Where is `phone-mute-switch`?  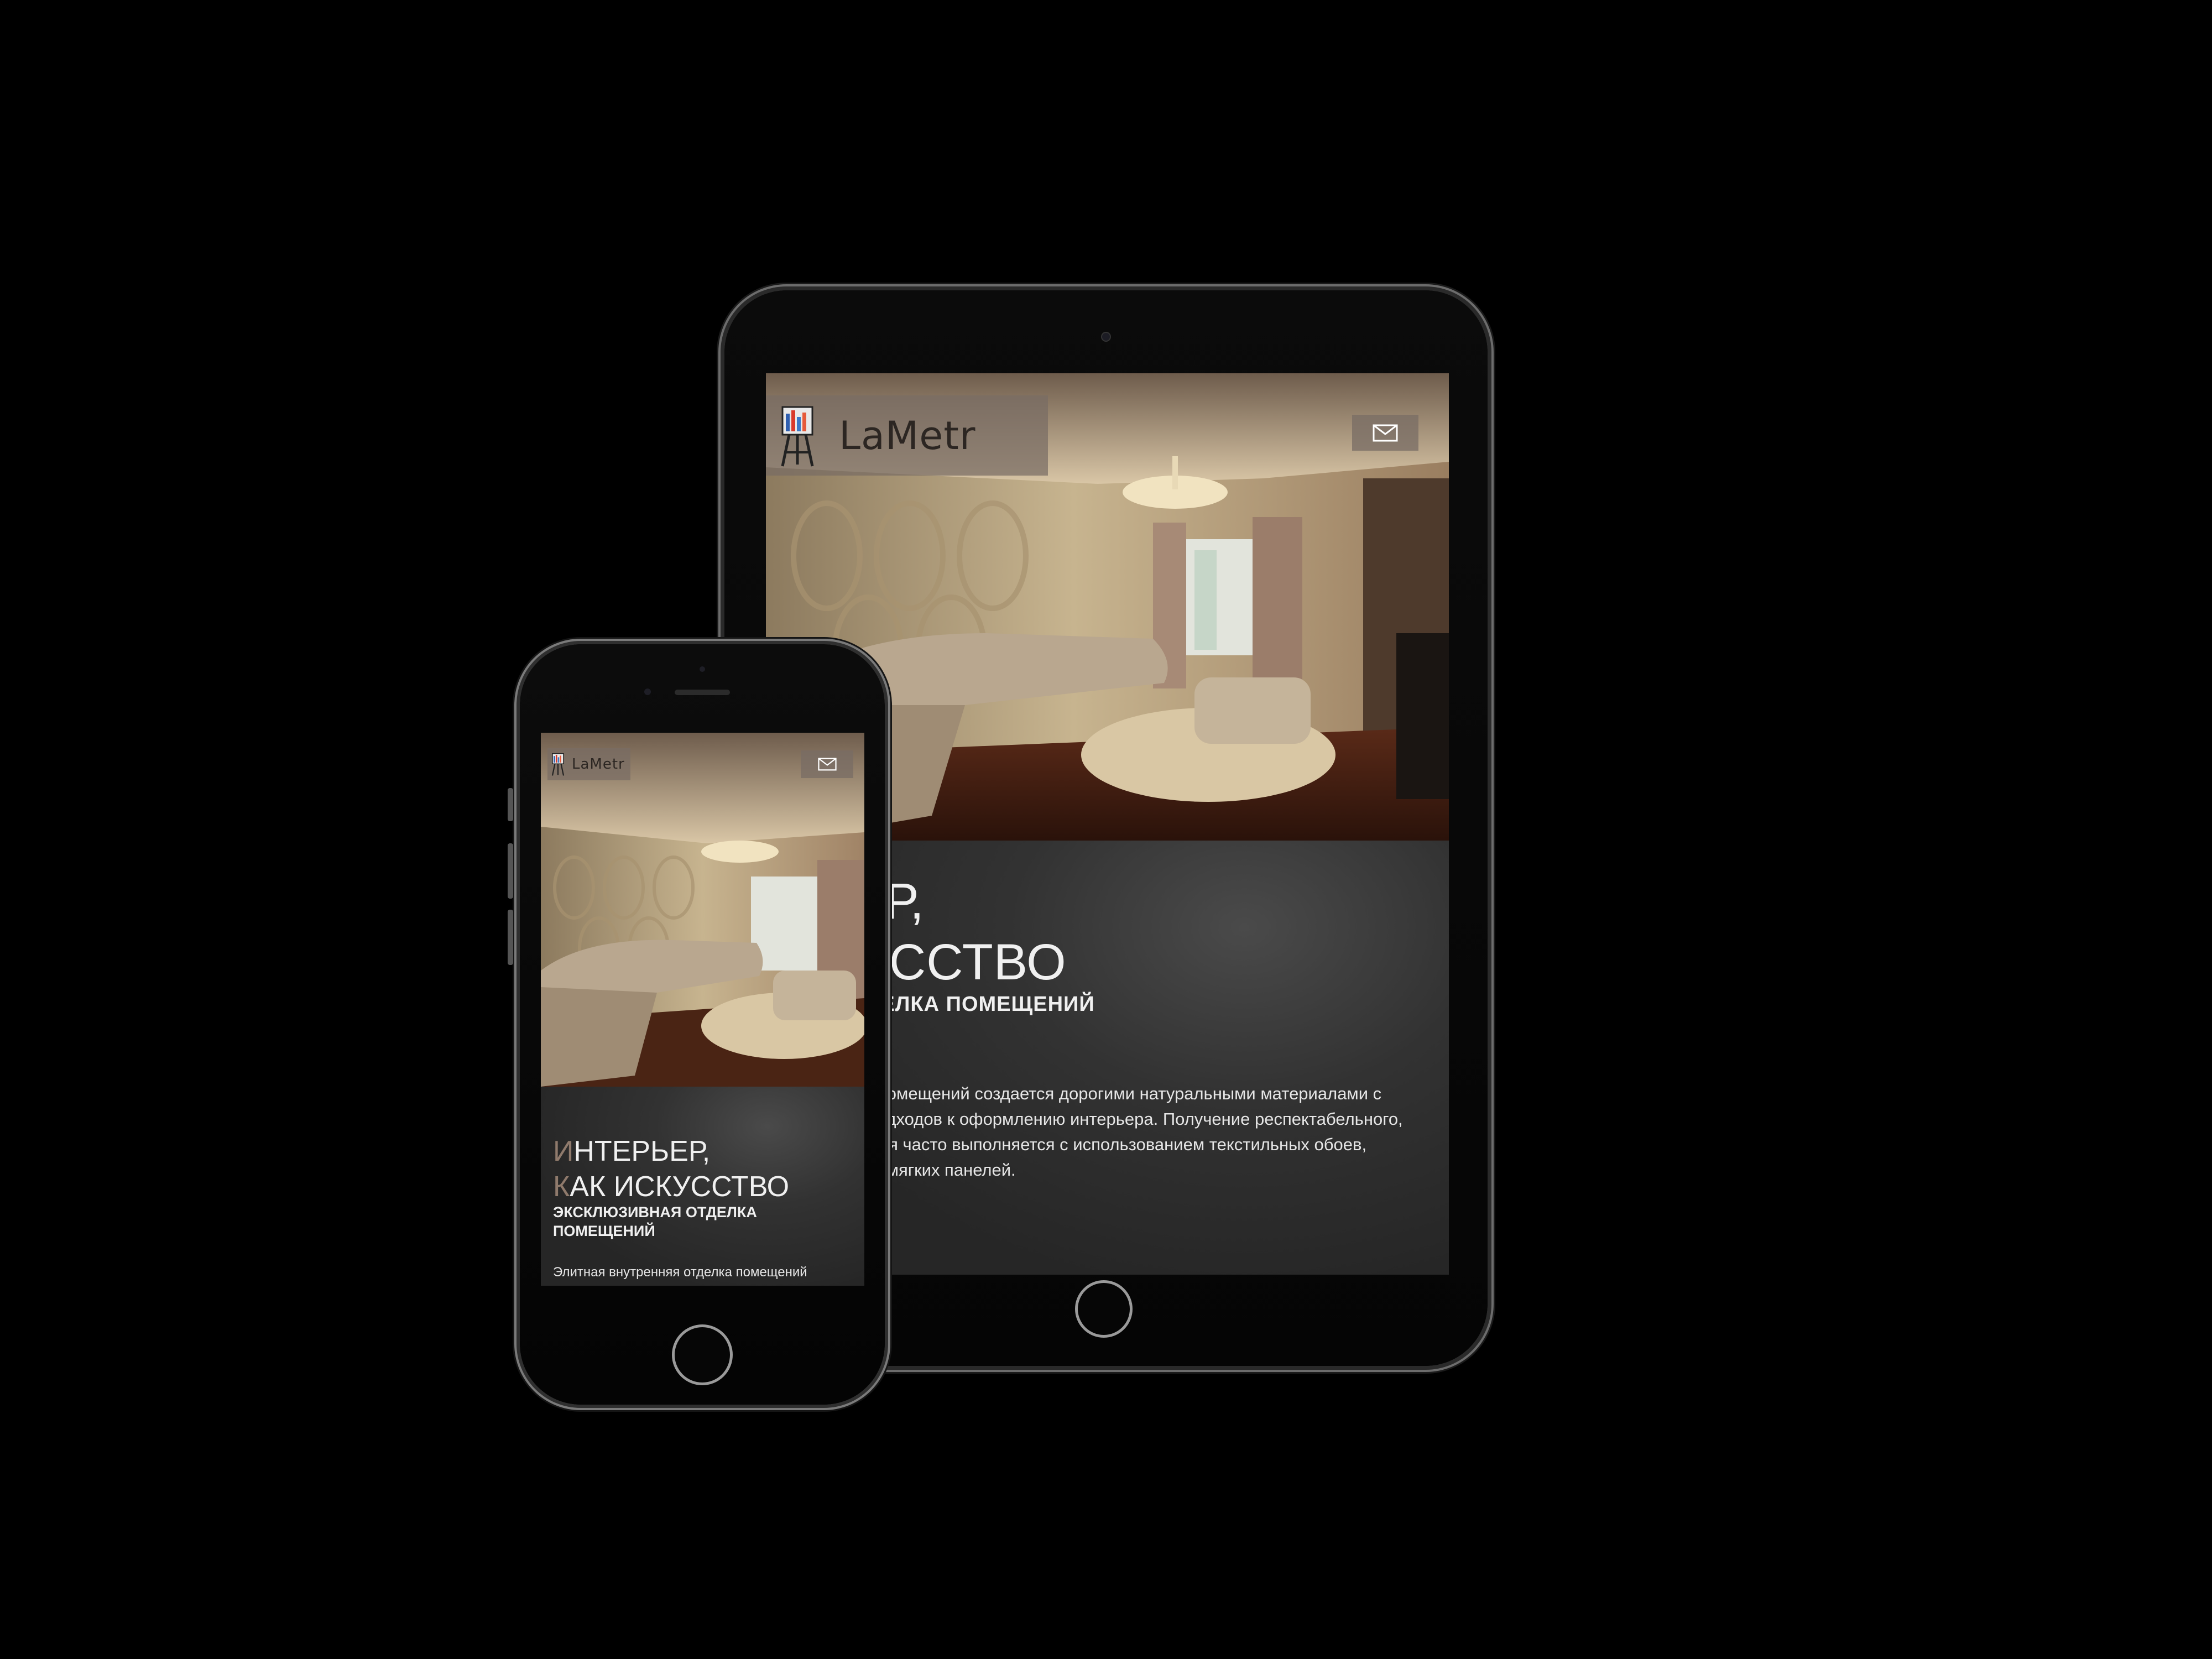 phone-mute-switch is located at coordinates (511, 805).